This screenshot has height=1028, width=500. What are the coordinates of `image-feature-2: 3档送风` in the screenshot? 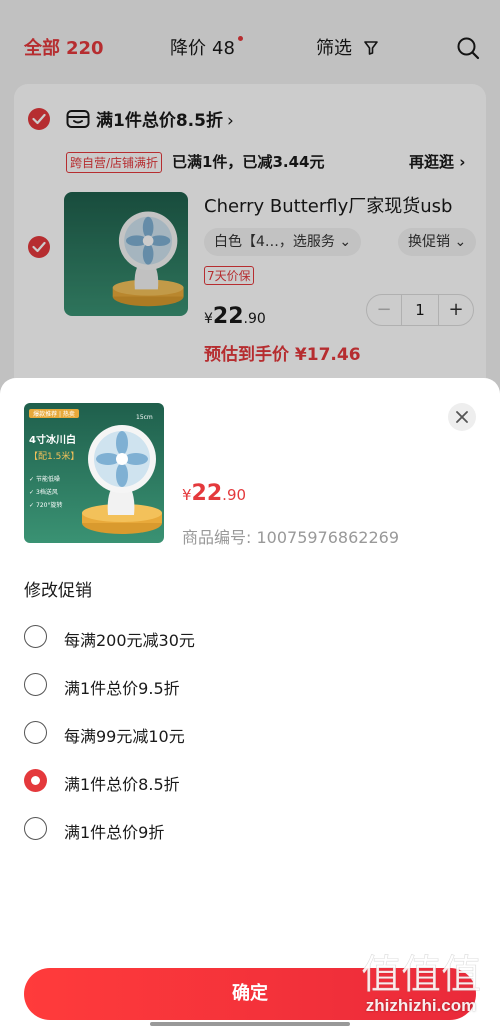 It's located at (47, 492).